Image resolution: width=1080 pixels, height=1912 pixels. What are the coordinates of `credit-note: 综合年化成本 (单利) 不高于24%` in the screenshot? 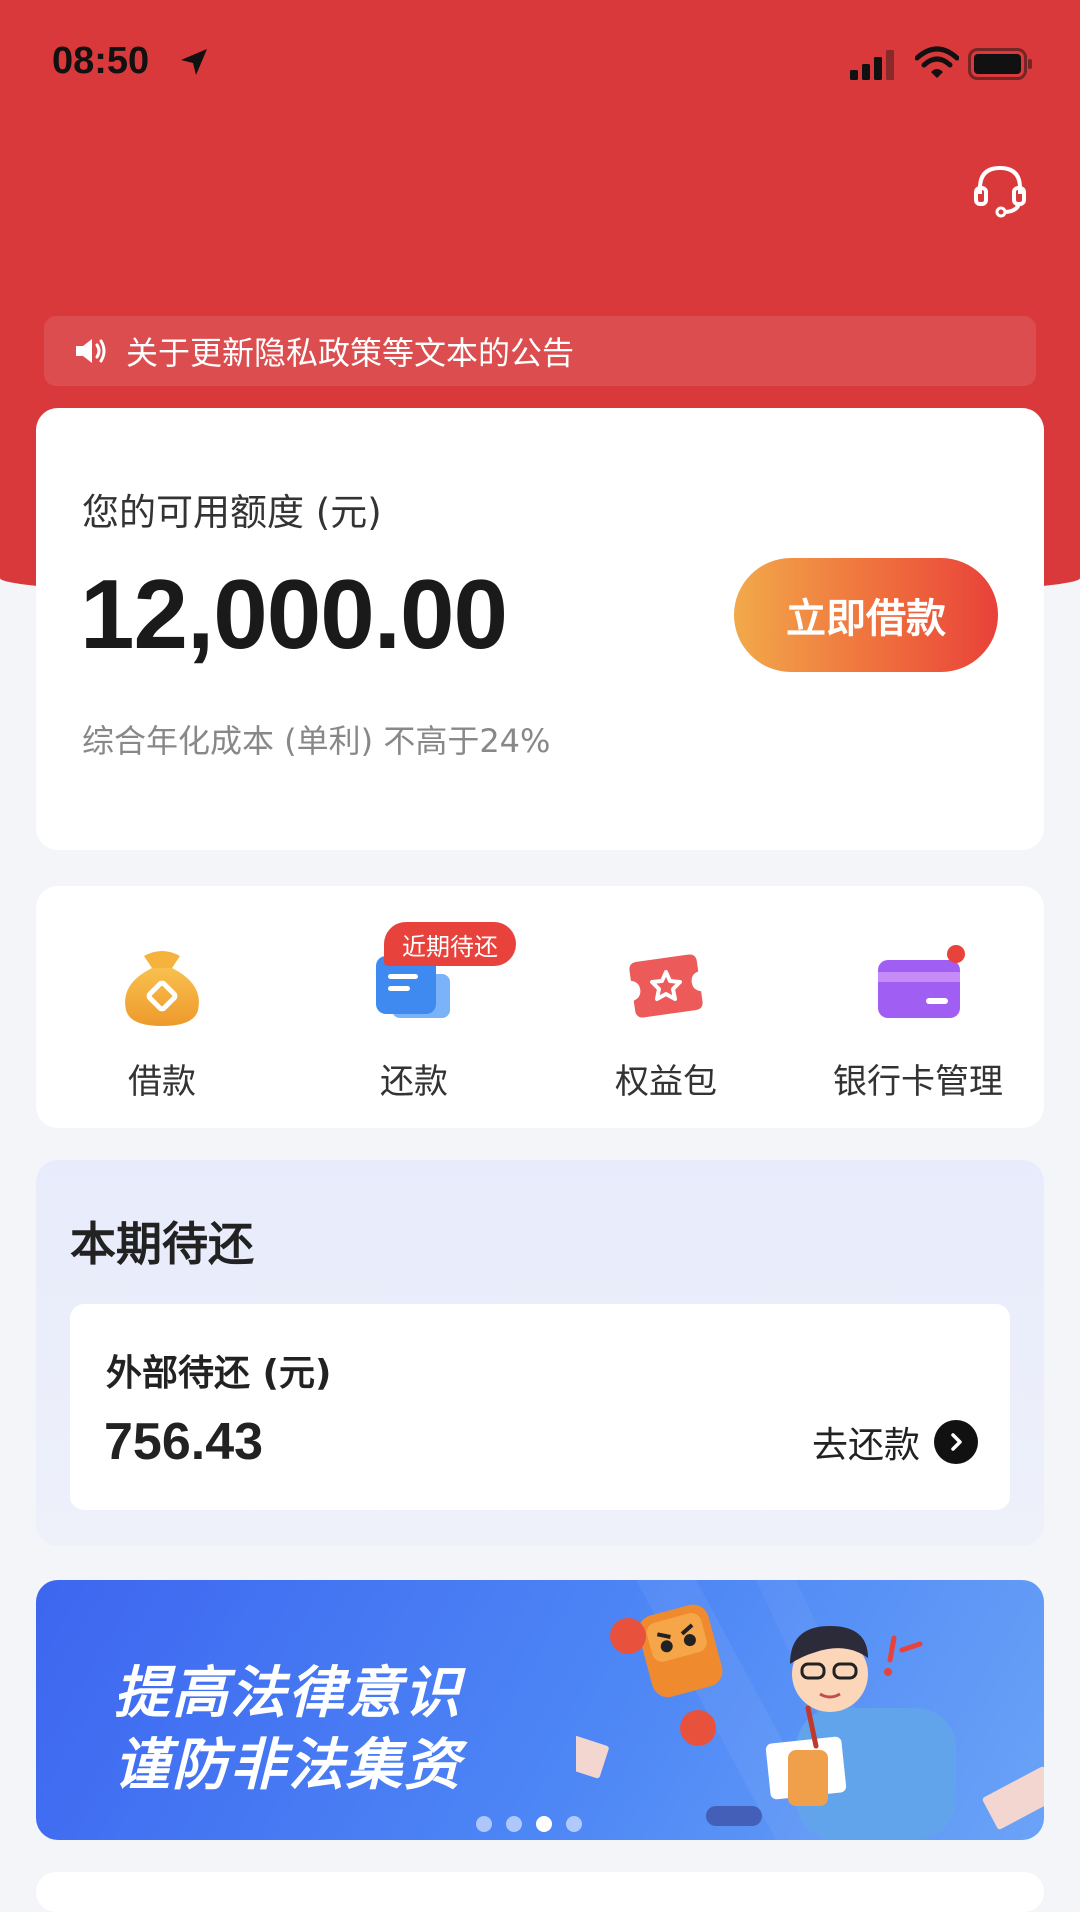 It's located at (316, 741).